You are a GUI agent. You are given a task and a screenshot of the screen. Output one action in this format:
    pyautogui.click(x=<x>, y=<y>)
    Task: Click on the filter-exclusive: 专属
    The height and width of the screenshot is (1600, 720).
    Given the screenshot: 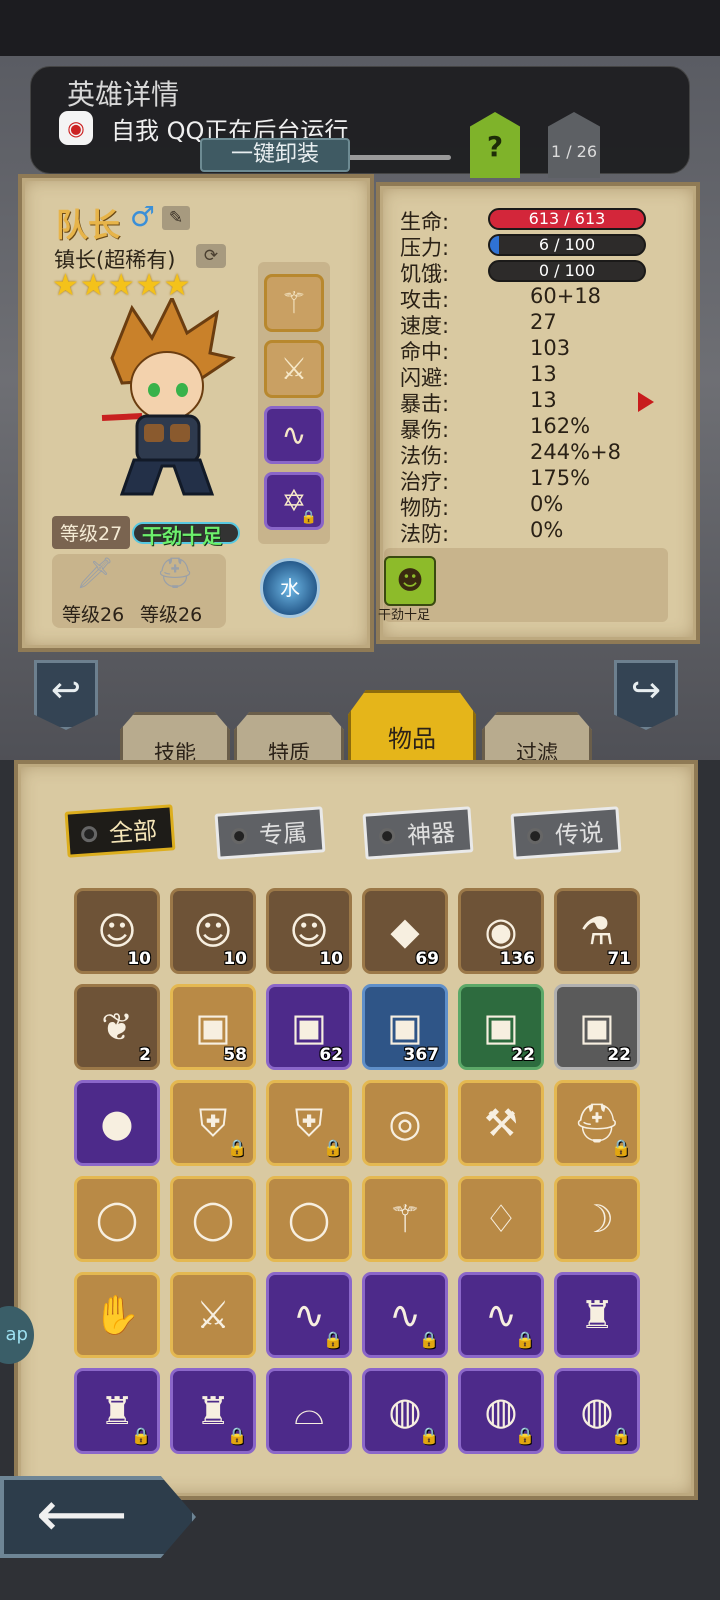 What is the action you would take?
    pyautogui.click(x=270, y=833)
    